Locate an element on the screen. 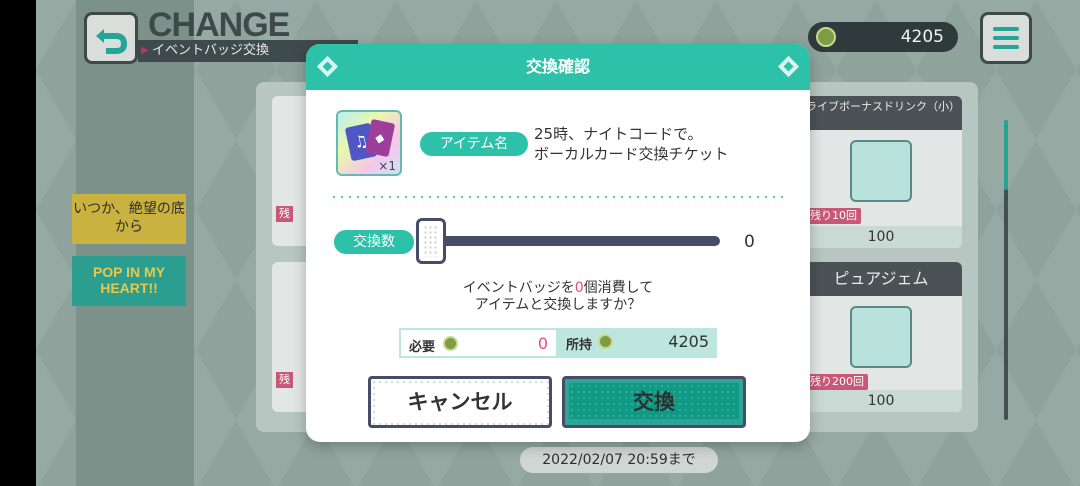  dialog-title: 交換確認 is located at coordinates (557, 66).